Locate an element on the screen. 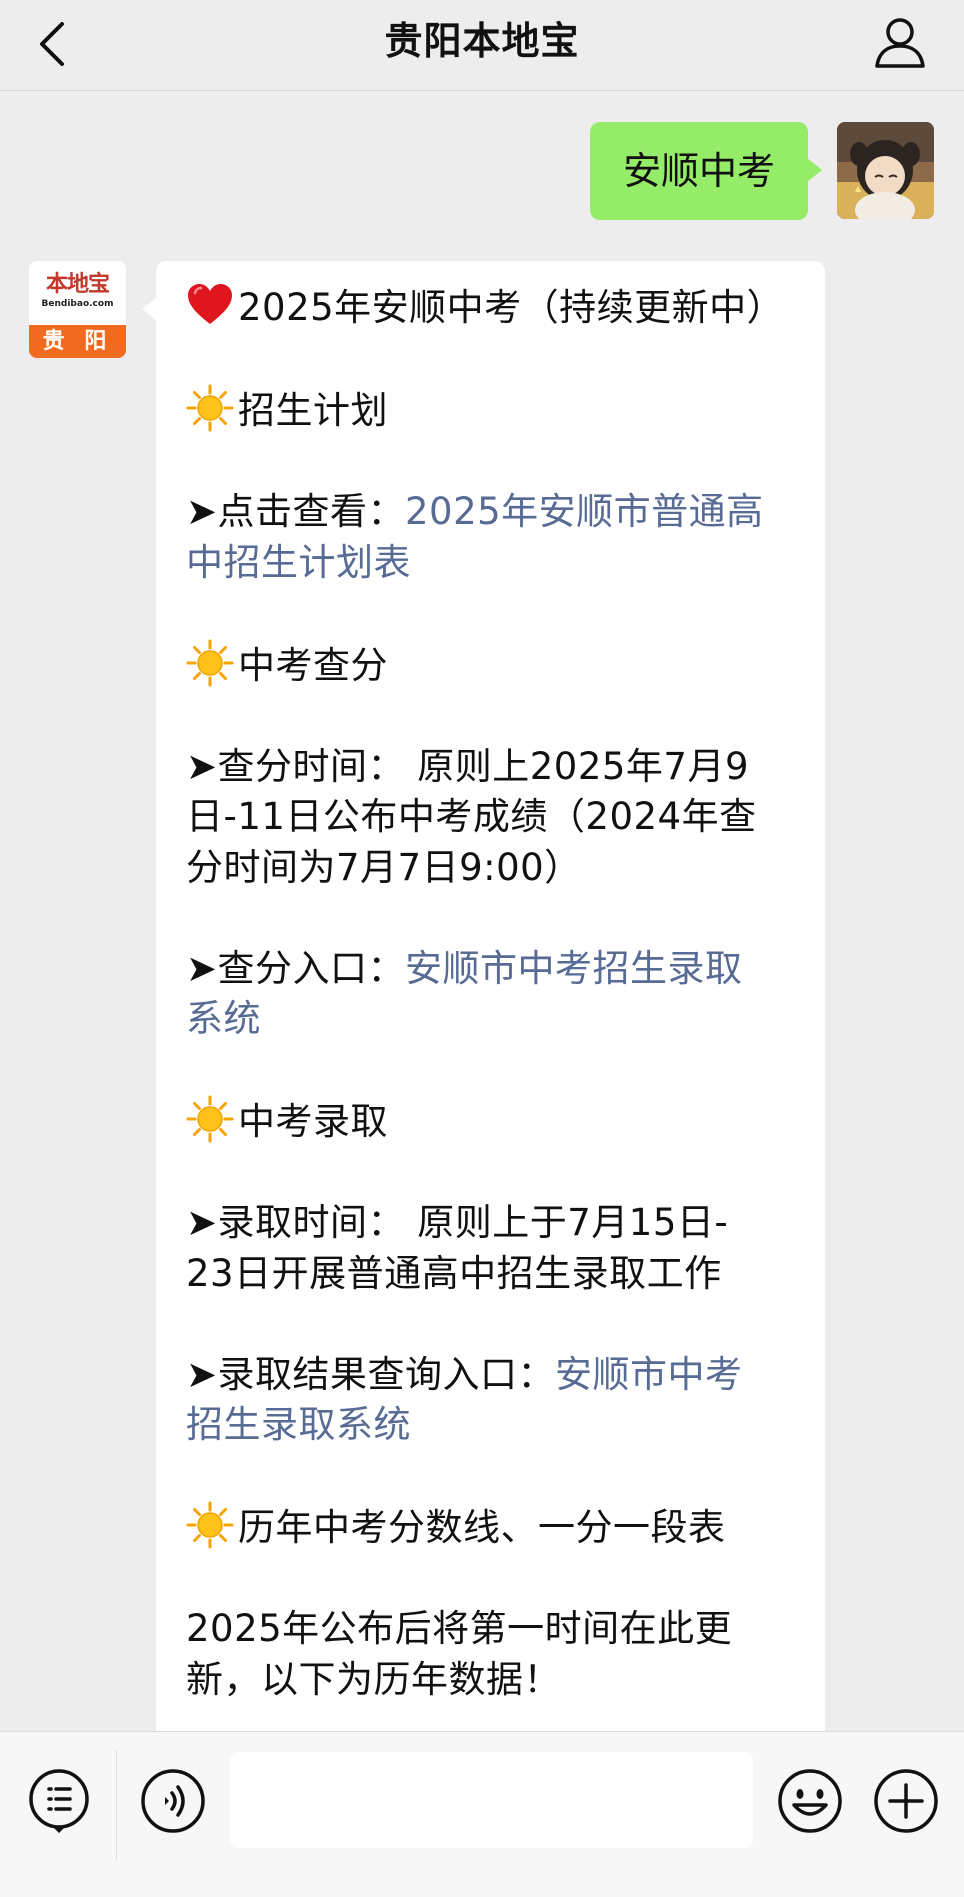 This screenshot has height=1897, width=964. admission-query-link: 安顺市中考 is located at coordinates (649, 1374).